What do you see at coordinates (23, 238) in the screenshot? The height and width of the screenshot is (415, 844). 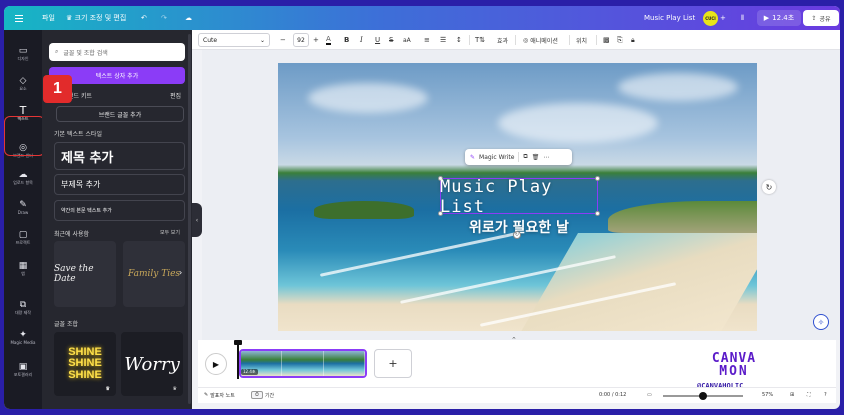 I see `rail-item-projects: ▢ 프로젝트` at bounding box center [23, 238].